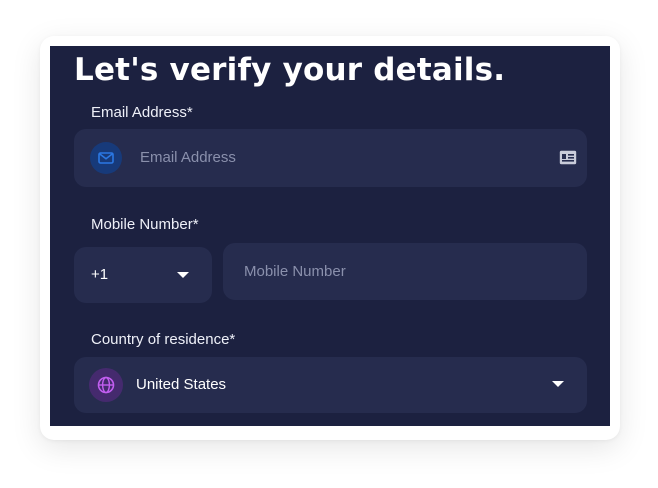 The width and height of the screenshot is (658, 488). I want to click on country-selected-value: United States, so click(181, 384).